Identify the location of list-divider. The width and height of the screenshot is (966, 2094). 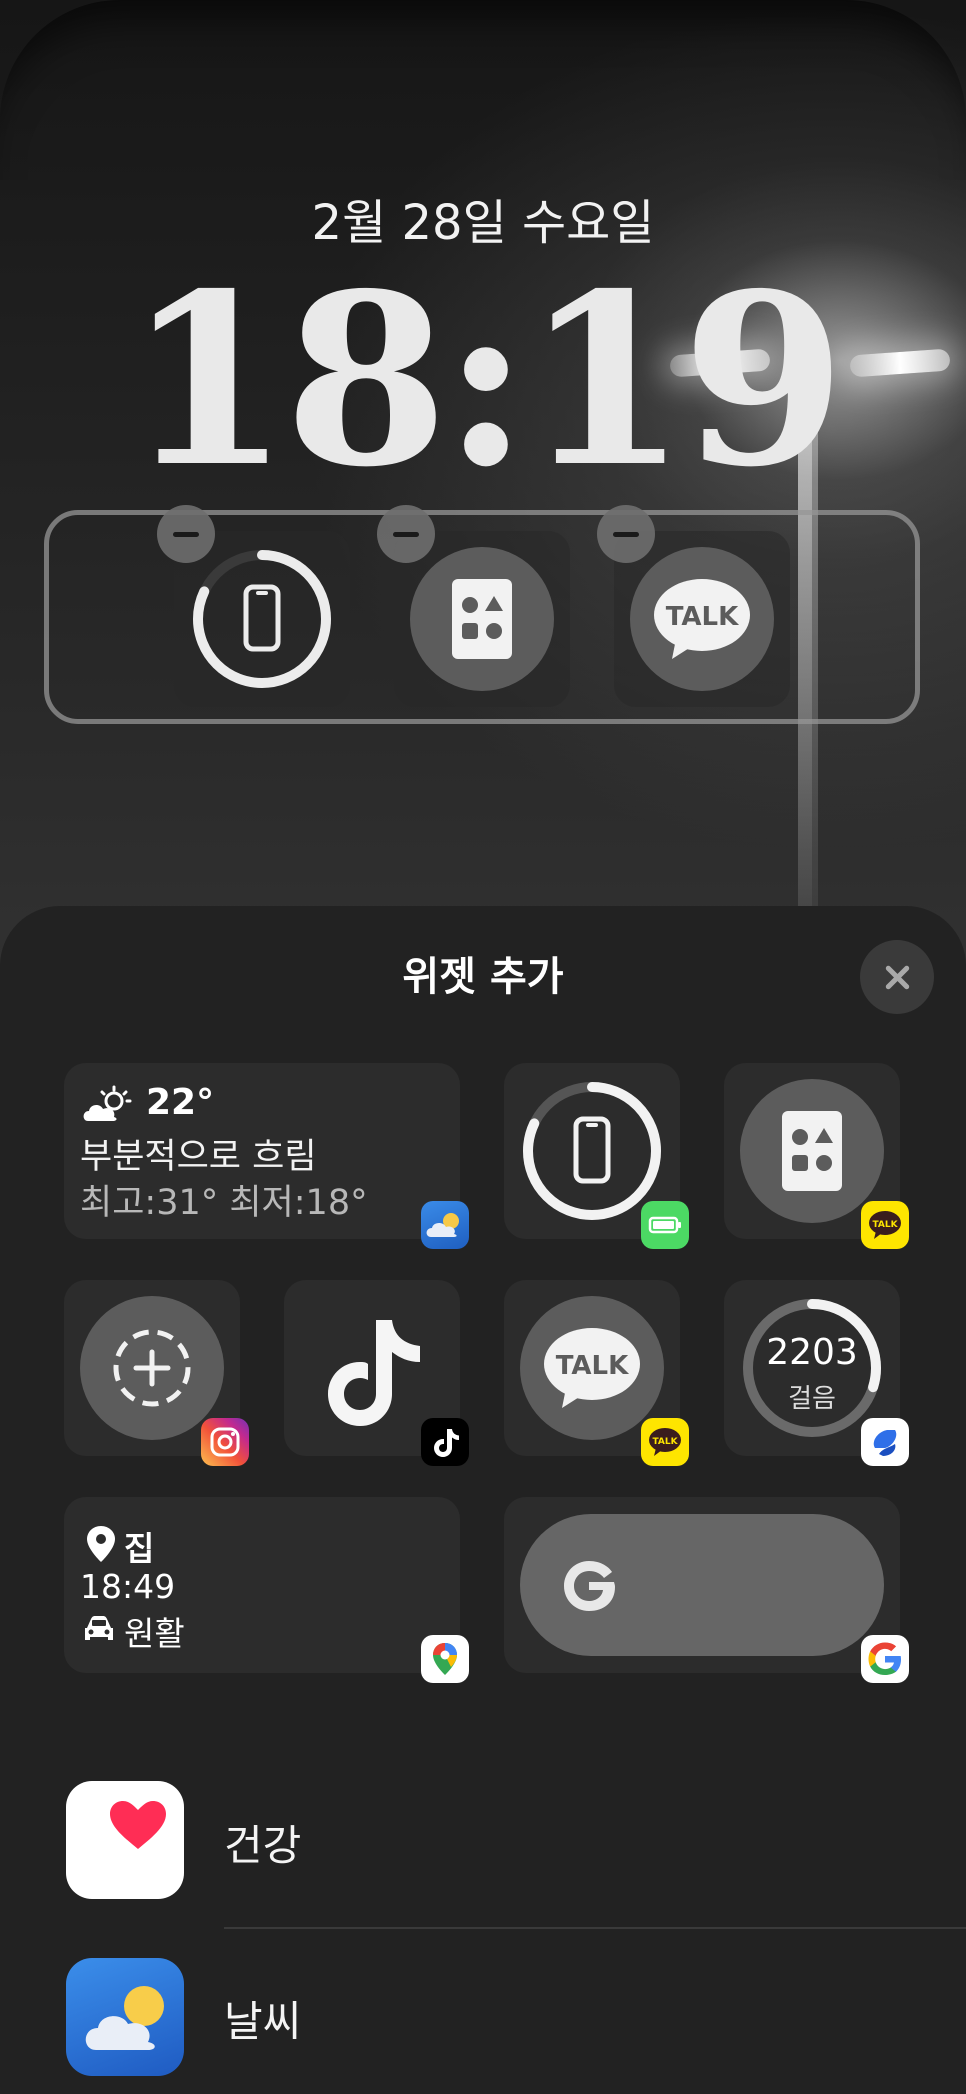
(595, 1928).